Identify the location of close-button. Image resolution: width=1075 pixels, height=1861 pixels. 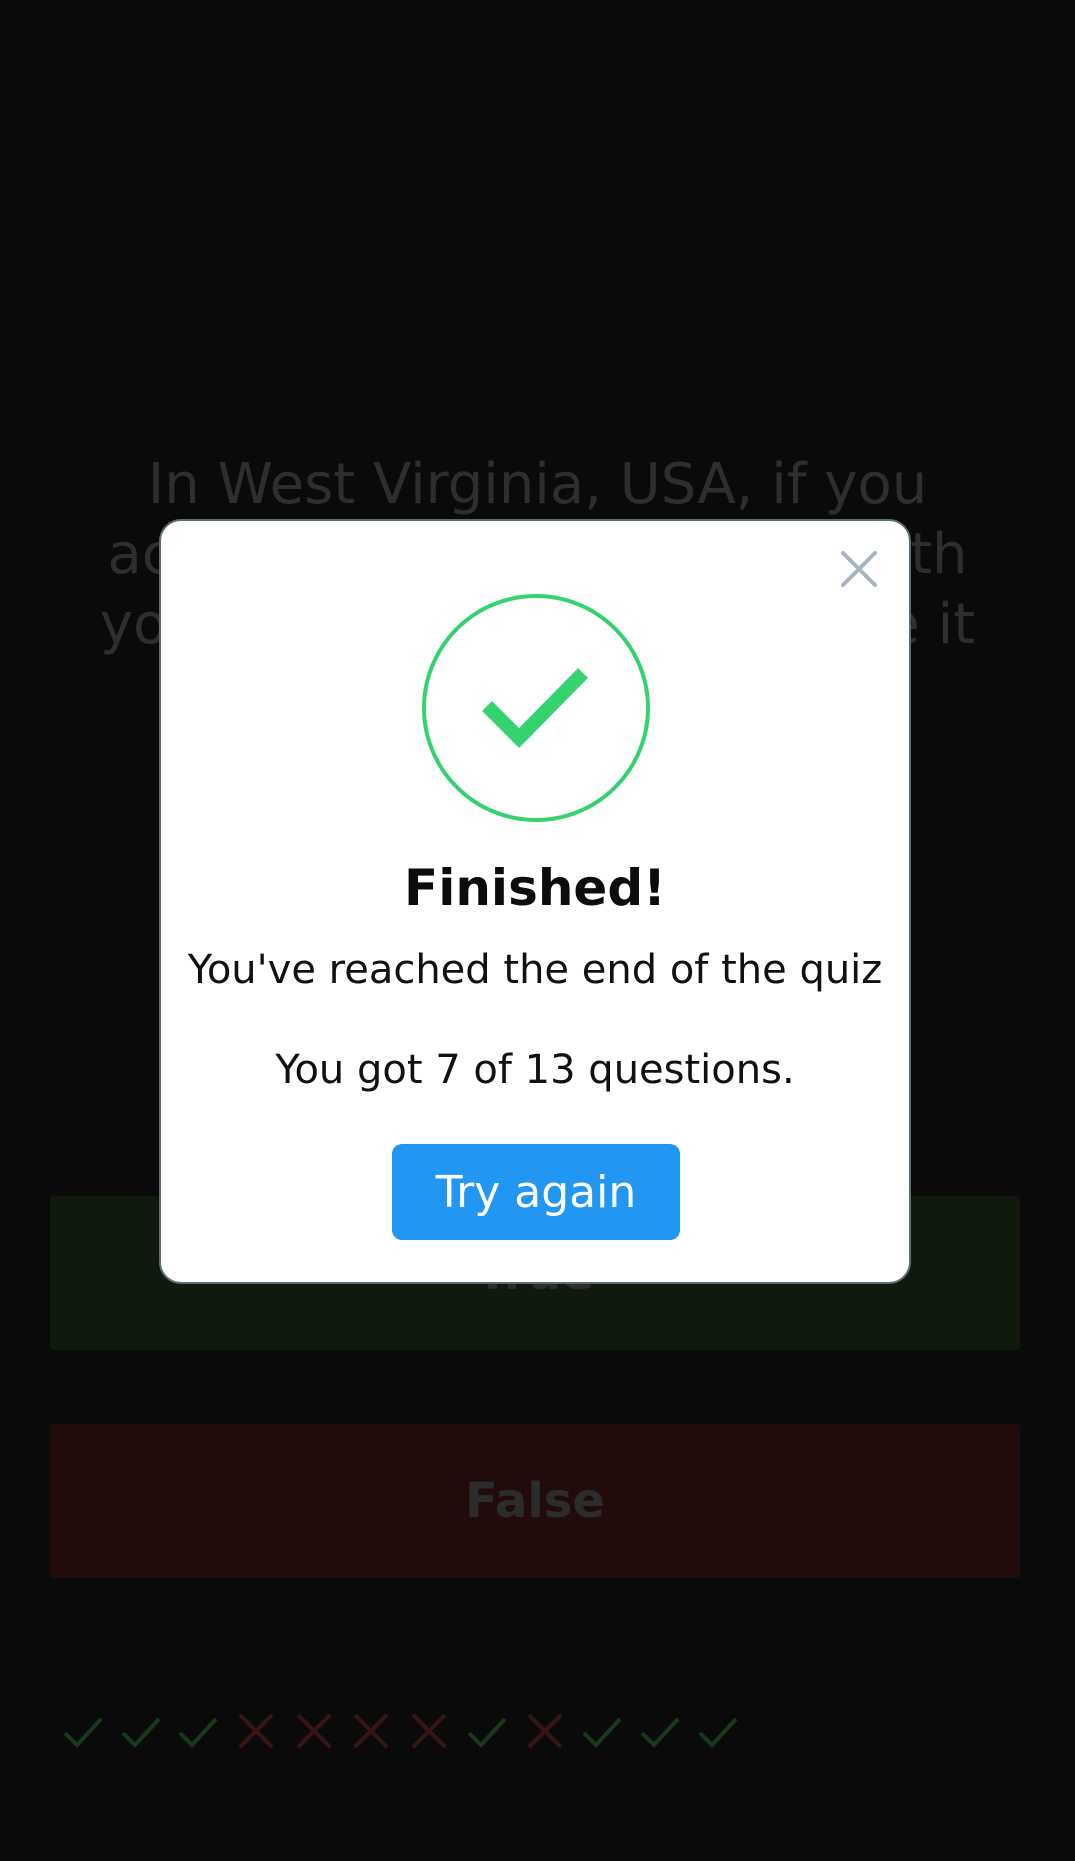
(859, 569).